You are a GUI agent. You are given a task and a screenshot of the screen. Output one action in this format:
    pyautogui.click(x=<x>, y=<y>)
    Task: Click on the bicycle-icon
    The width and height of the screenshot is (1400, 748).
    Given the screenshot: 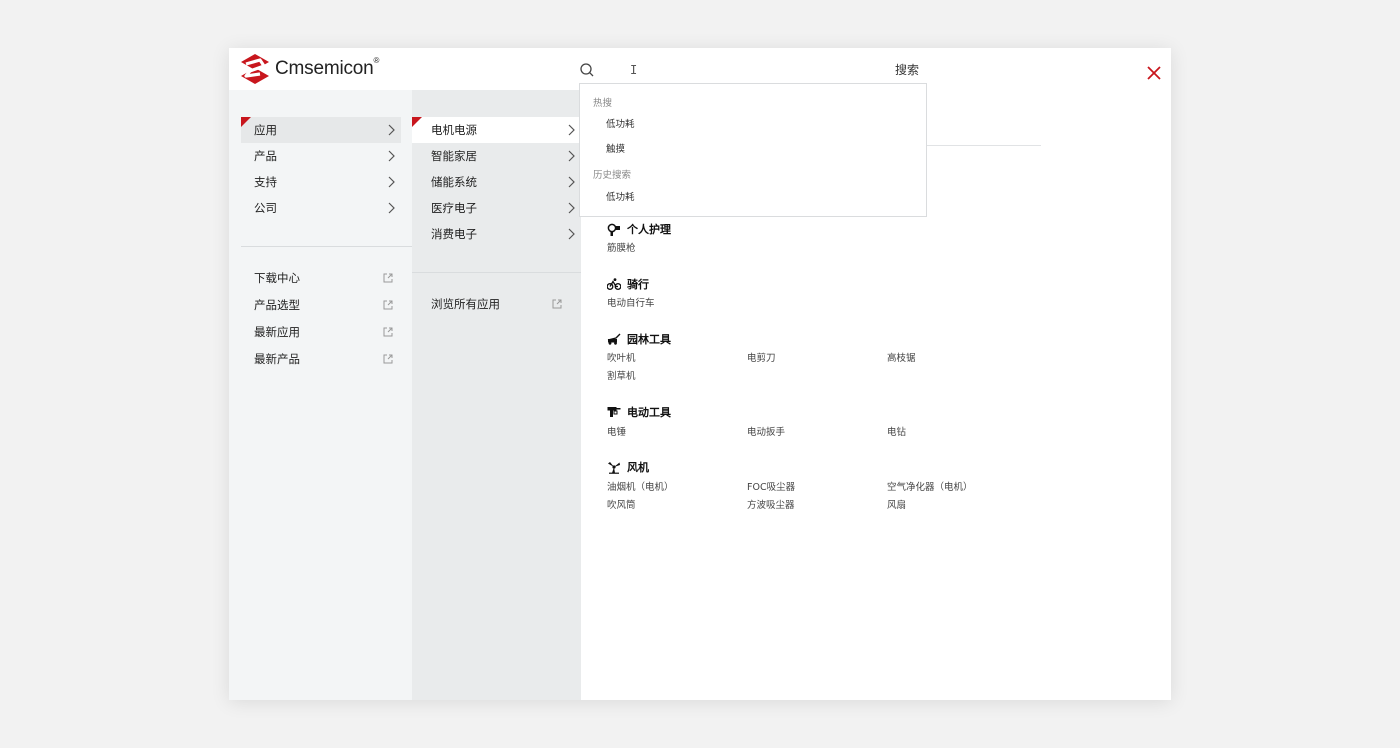 What is the action you would take?
    pyautogui.click(x=614, y=284)
    